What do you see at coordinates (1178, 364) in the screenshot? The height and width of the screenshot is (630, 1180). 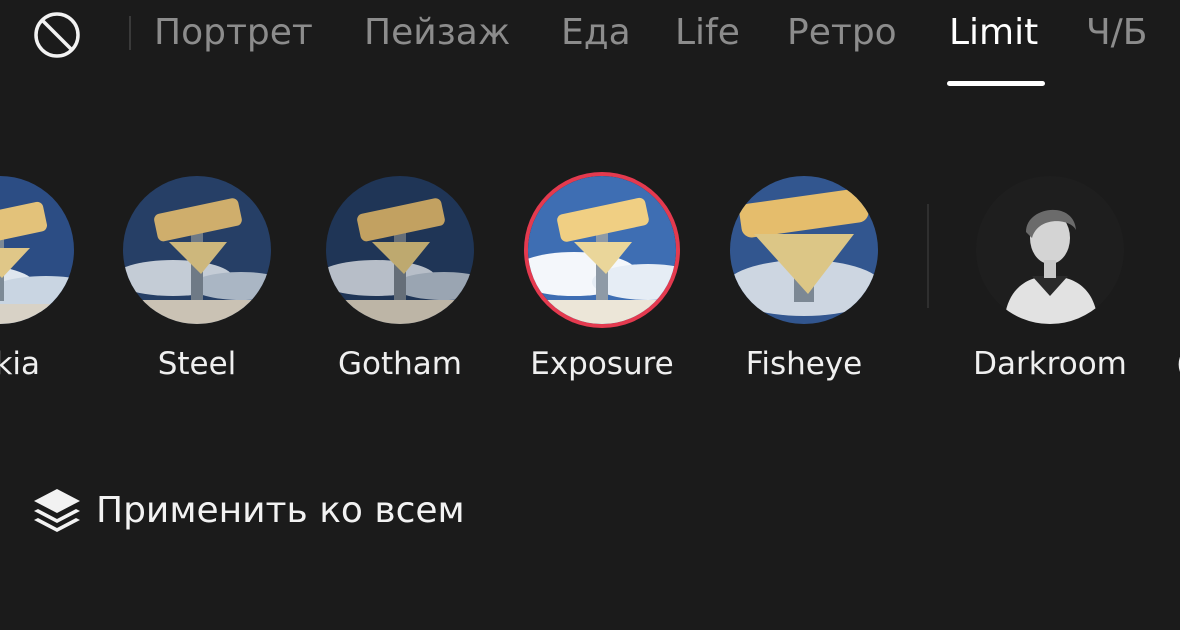 I see `filter-label-partial: (` at bounding box center [1178, 364].